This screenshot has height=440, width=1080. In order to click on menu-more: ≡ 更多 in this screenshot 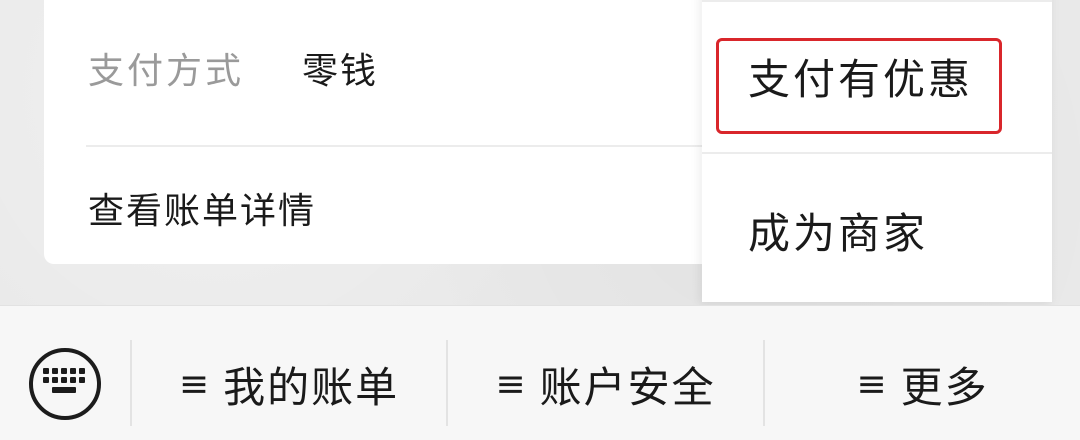, I will do `click(922, 384)`.